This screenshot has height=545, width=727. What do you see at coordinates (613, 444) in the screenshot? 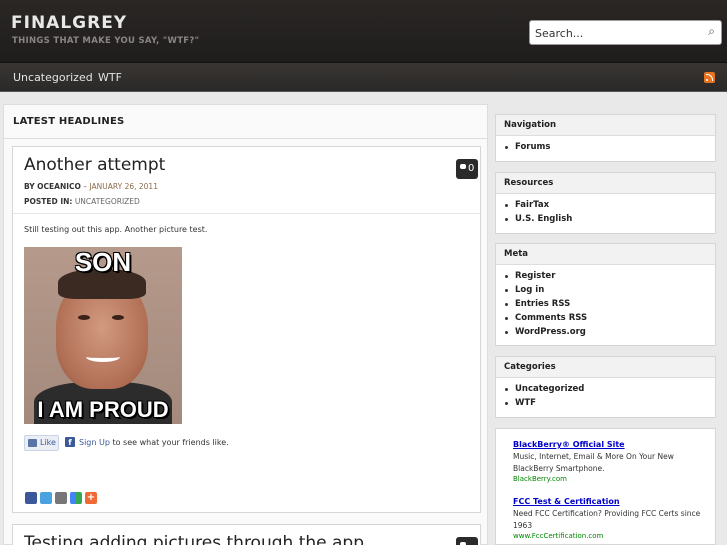
I see `ad-title: BlackBerry® Official Site` at bounding box center [613, 444].